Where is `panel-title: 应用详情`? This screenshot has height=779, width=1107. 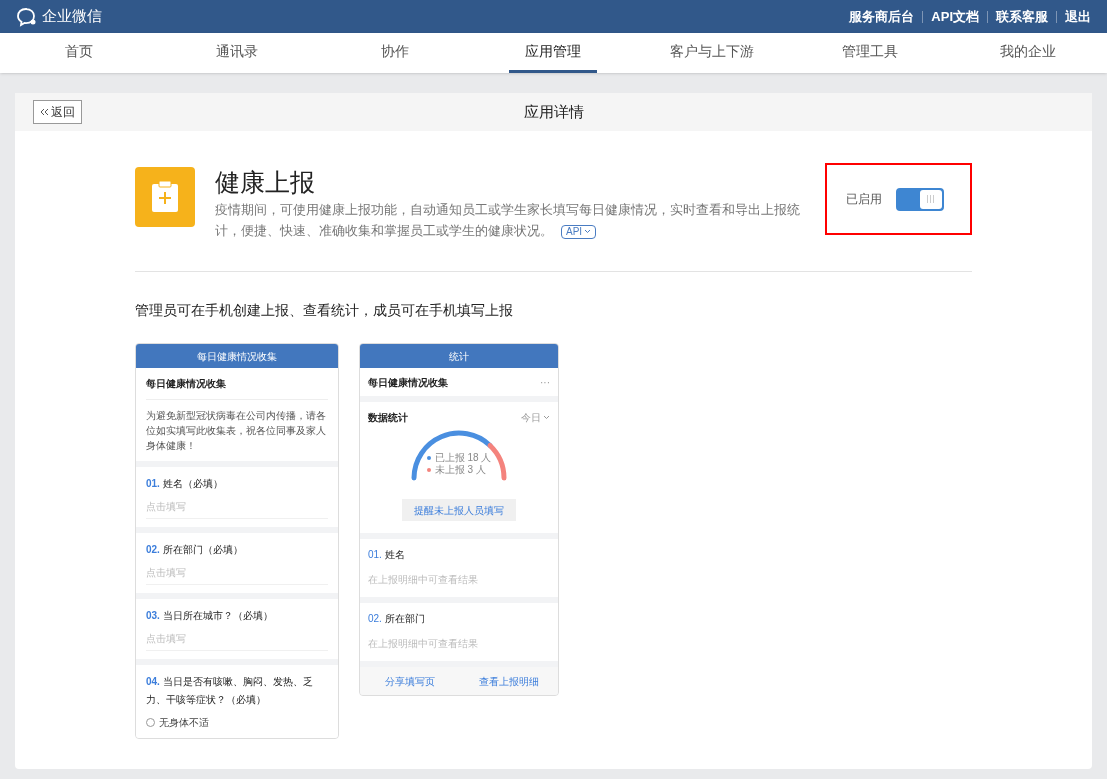
panel-title: 应用详情 is located at coordinates (553, 111).